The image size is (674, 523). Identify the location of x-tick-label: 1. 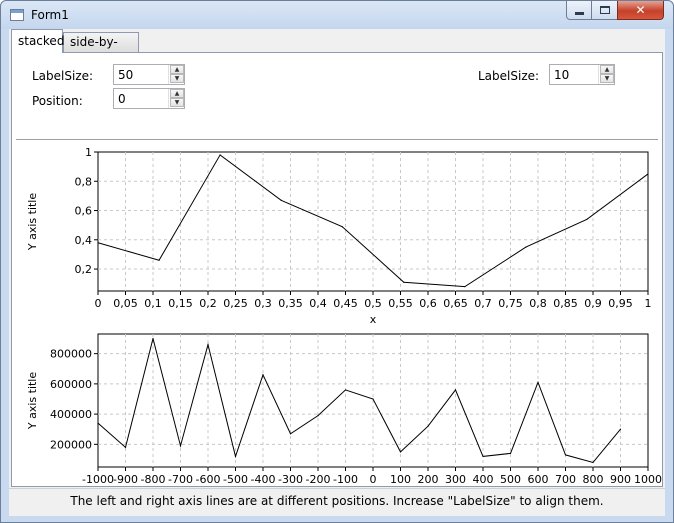
(648, 303).